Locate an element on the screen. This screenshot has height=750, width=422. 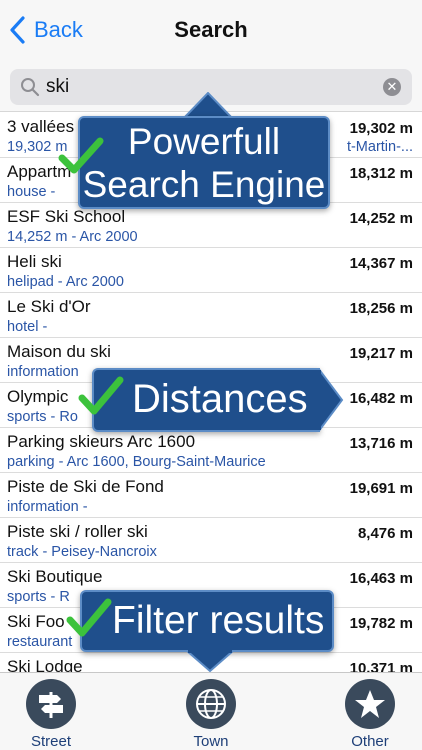
result-title: Piste ski / roller ski is located at coordinates (77, 531).